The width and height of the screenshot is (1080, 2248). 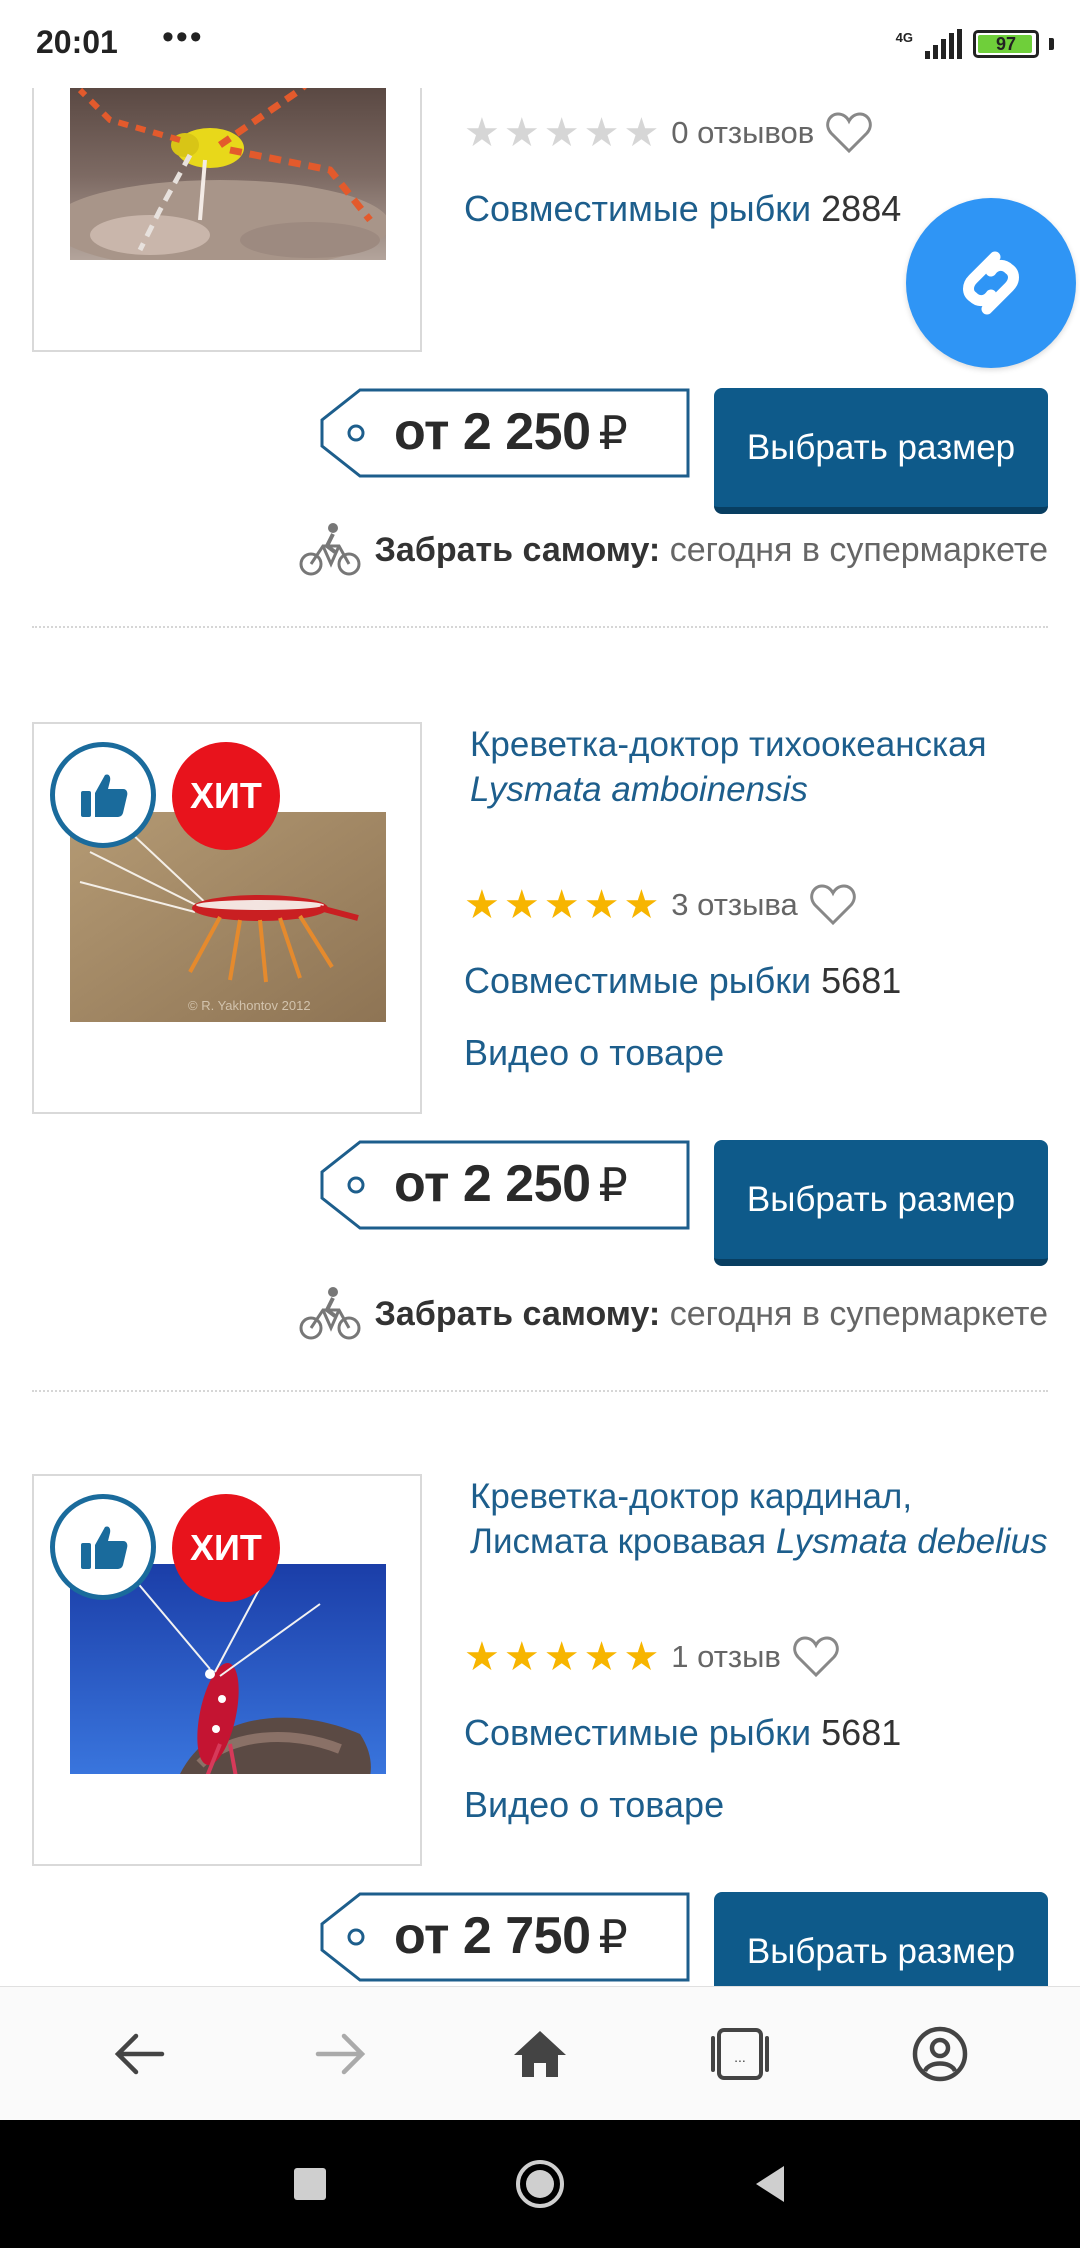 What do you see at coordinates (943, 44) in the screenshot?
I see `signal-icon` at bounding box center [943, 44].